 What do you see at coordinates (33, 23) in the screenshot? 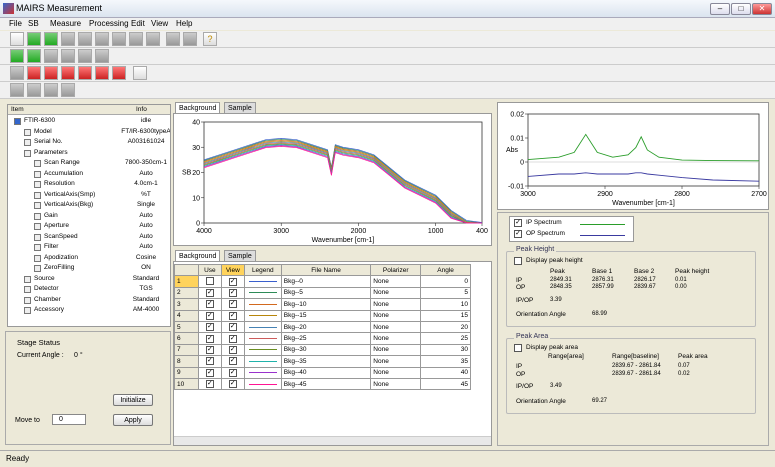
I see `menu-sb: SB` at bounding box center [33, 23].